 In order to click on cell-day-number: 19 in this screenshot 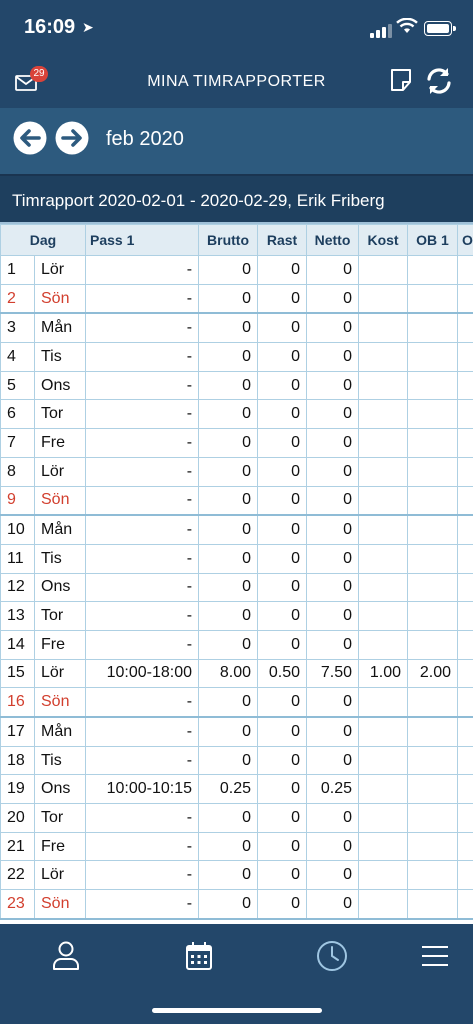, I will do `click(17, 789)`.